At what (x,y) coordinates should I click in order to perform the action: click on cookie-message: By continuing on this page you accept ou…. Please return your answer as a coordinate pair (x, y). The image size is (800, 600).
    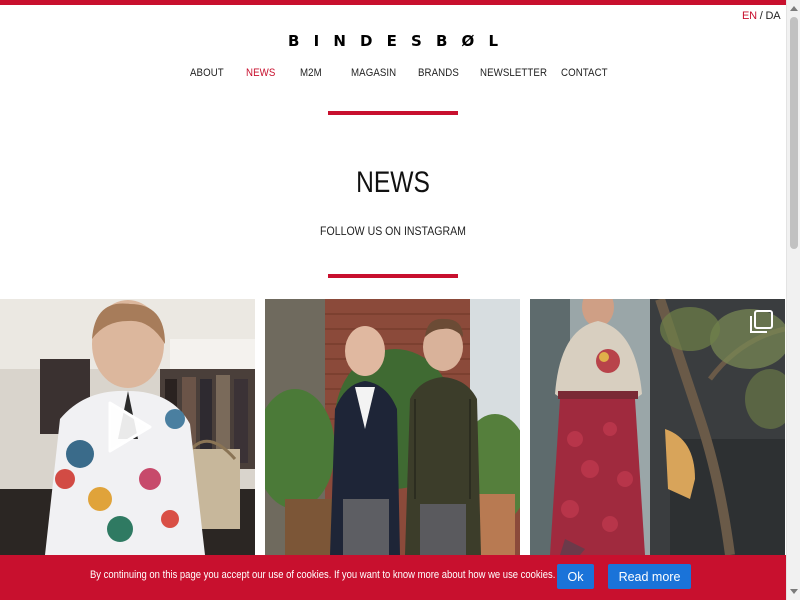
    Looking at the image, I should click on (323, 575).